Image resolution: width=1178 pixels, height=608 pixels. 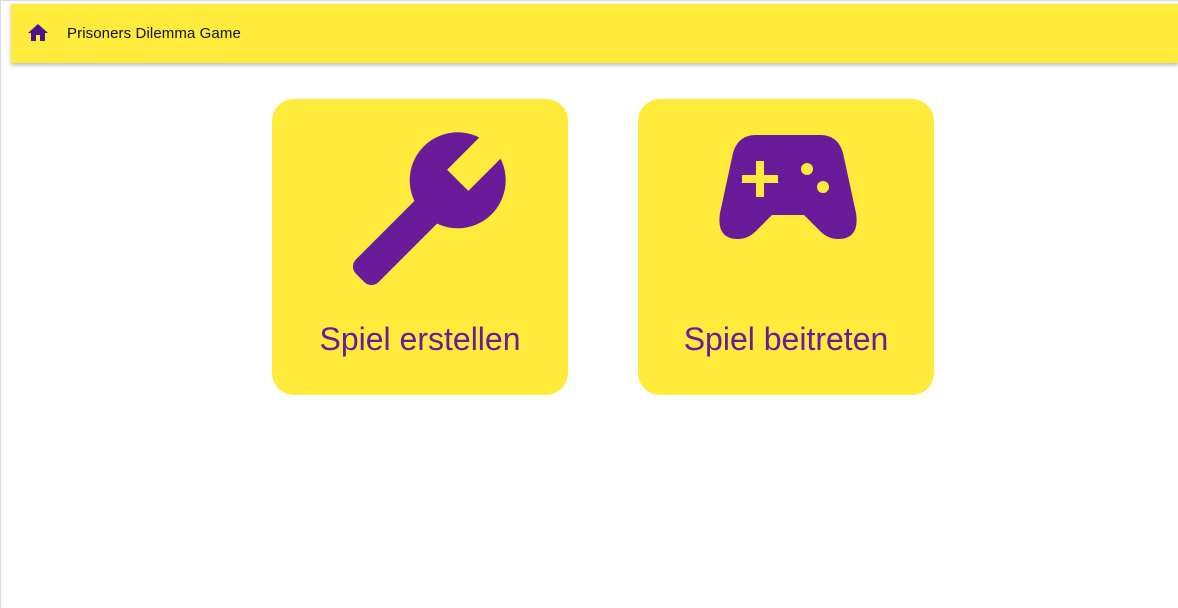 I want to click on create-game-button: Spiel erstellen, so click(x=420, y=247).